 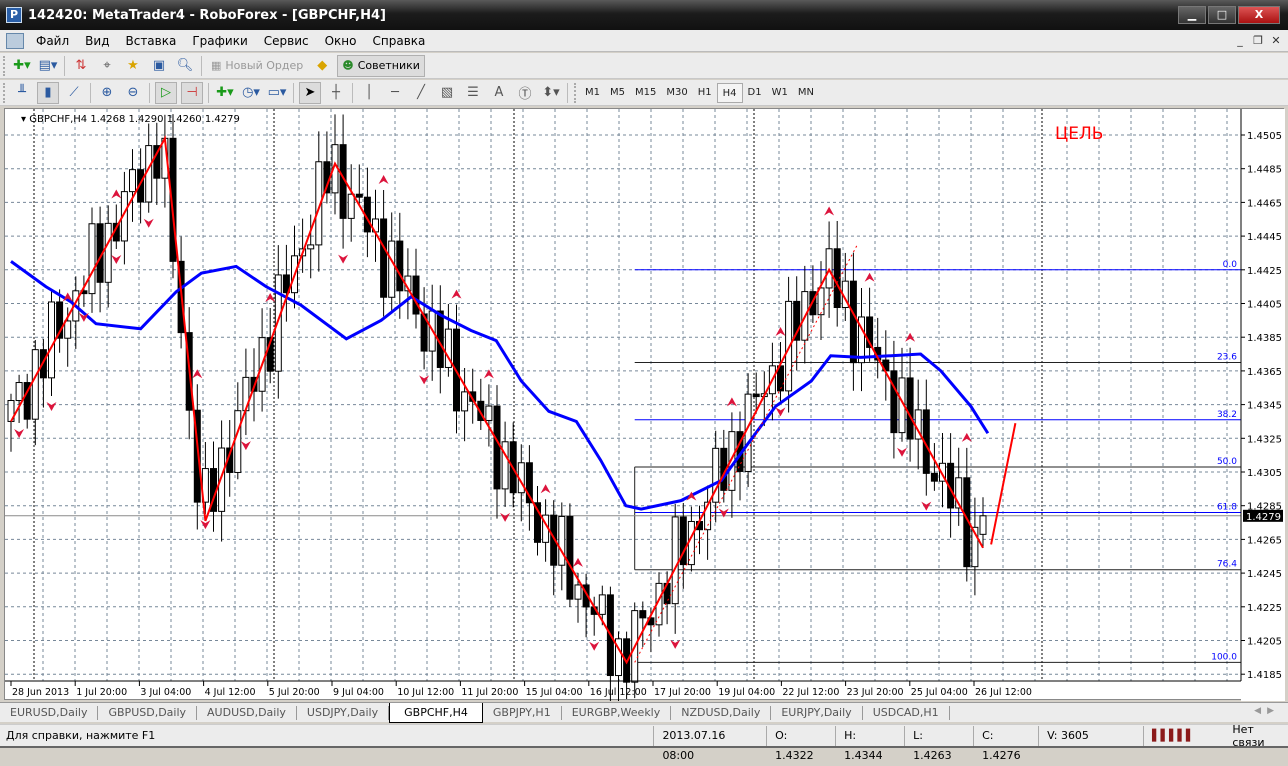 What do you see at coordinates (1079, 134) in the screenshot?
I see `target-annotation: ЦЕЛЬ` at bounding box center [1079, 134].